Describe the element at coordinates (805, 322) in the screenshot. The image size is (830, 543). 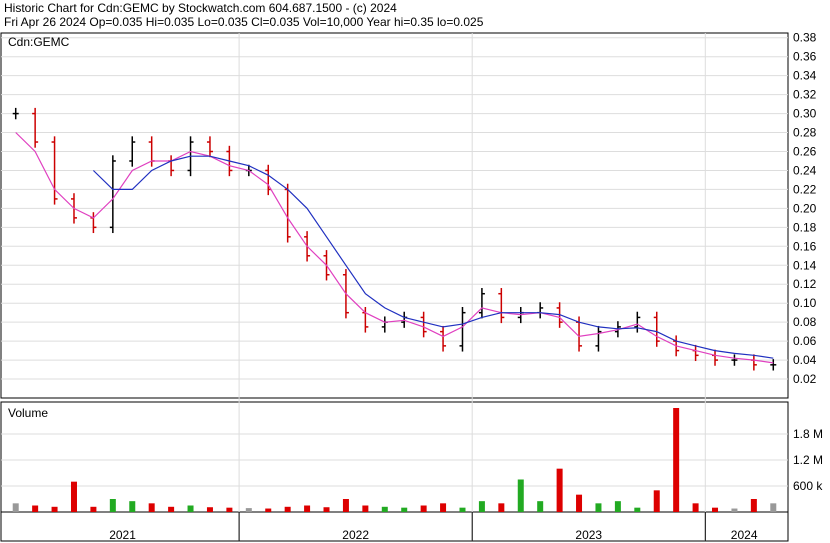
I see `price-tick-label: 0.08` at that location.